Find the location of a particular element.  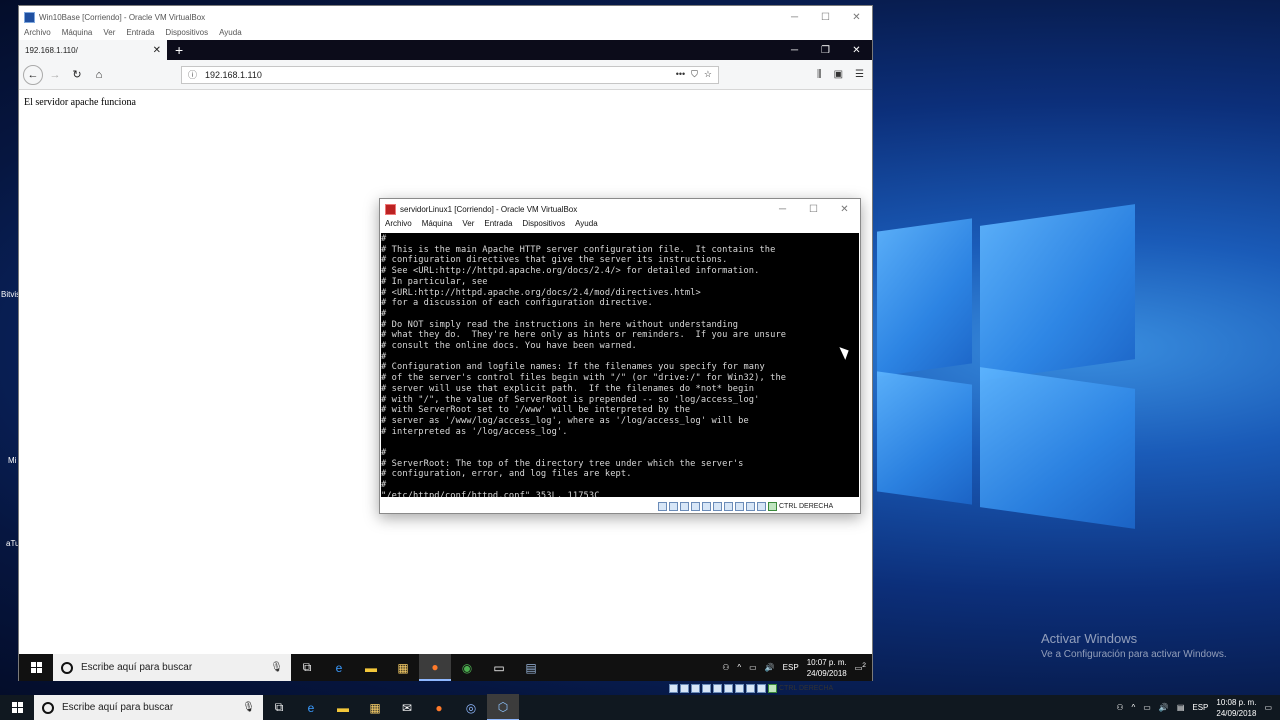

pocket-icon: ⛉ is located at coordinates (694, 74).